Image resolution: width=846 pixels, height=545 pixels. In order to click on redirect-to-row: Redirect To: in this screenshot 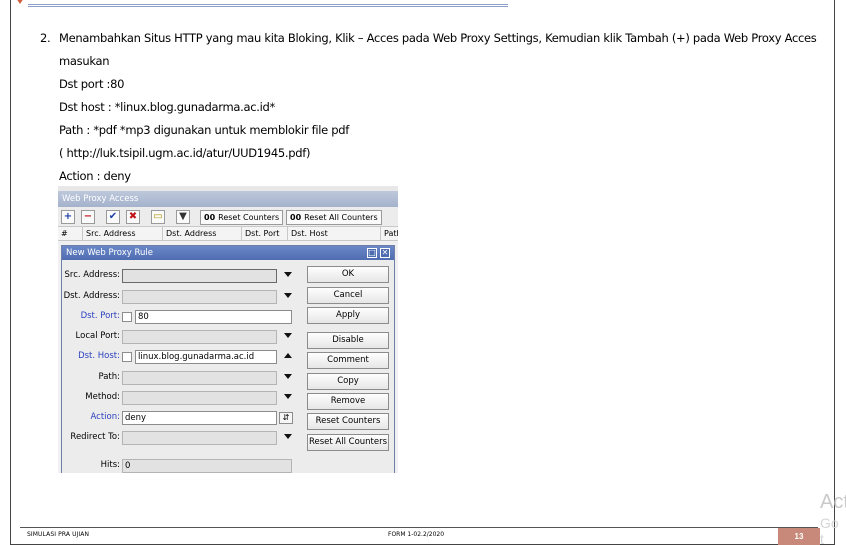, I will do `click(182, 438)`.